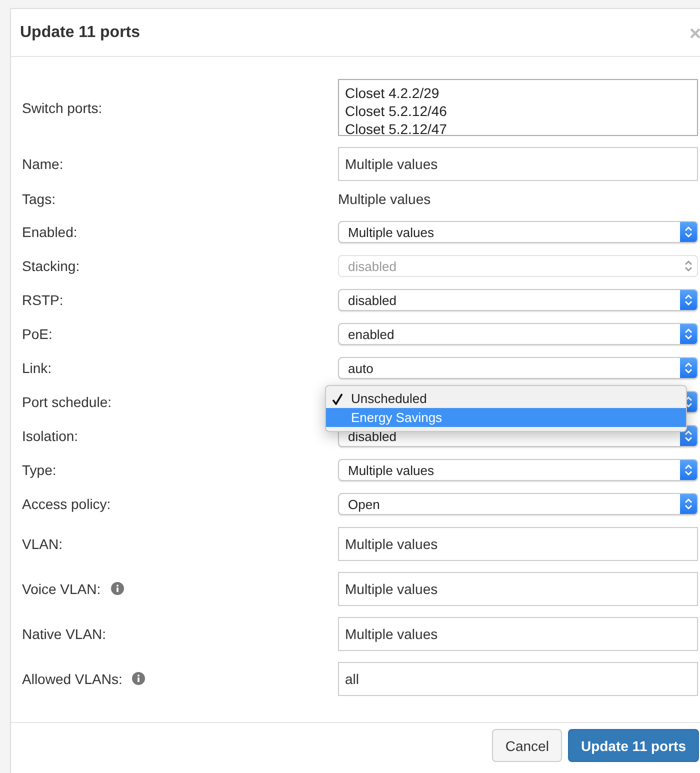 The height and width of the screenshot is (773, 700). Describe the element at coordinates (80, 33) in the screenshot. I see `dialog-title: Update 11 ports` at that location.